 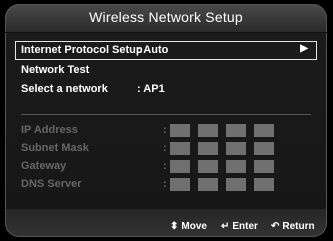 I want to click on footer-move: ⬍ Move, so click(x=188, y=226).